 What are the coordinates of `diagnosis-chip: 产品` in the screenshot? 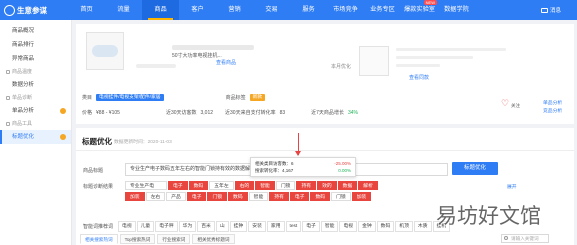 It's located at (176, 196).